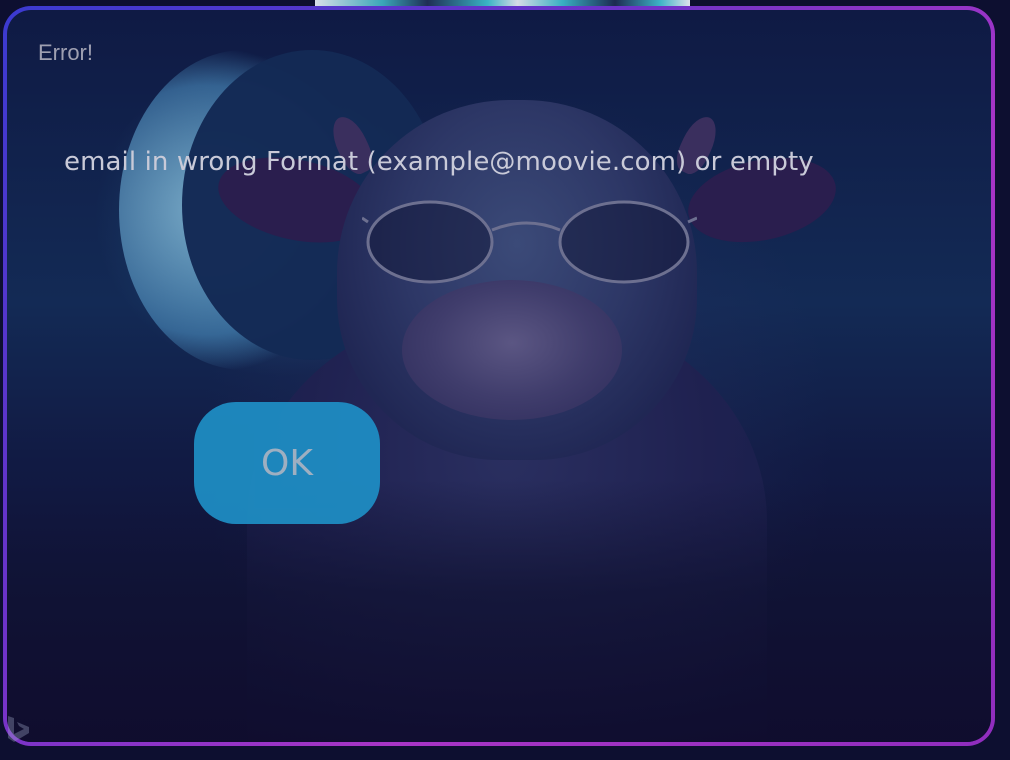  I want to click on sunglasses-illustration, so click(529, 242).